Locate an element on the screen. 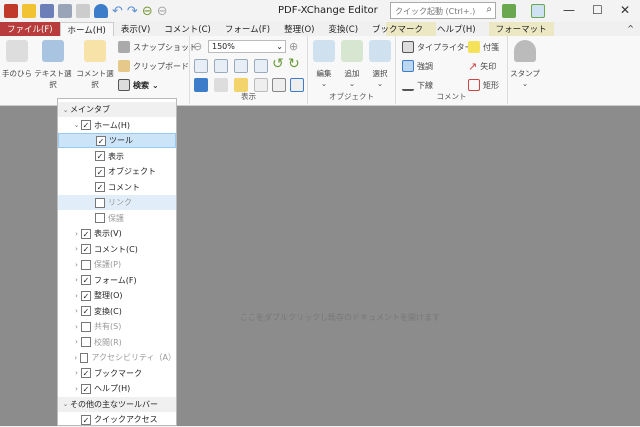 Image resolution: width=640 pixels, height=427 pixels. forward-icon: ⊖ is located at coordinates (162, 11).